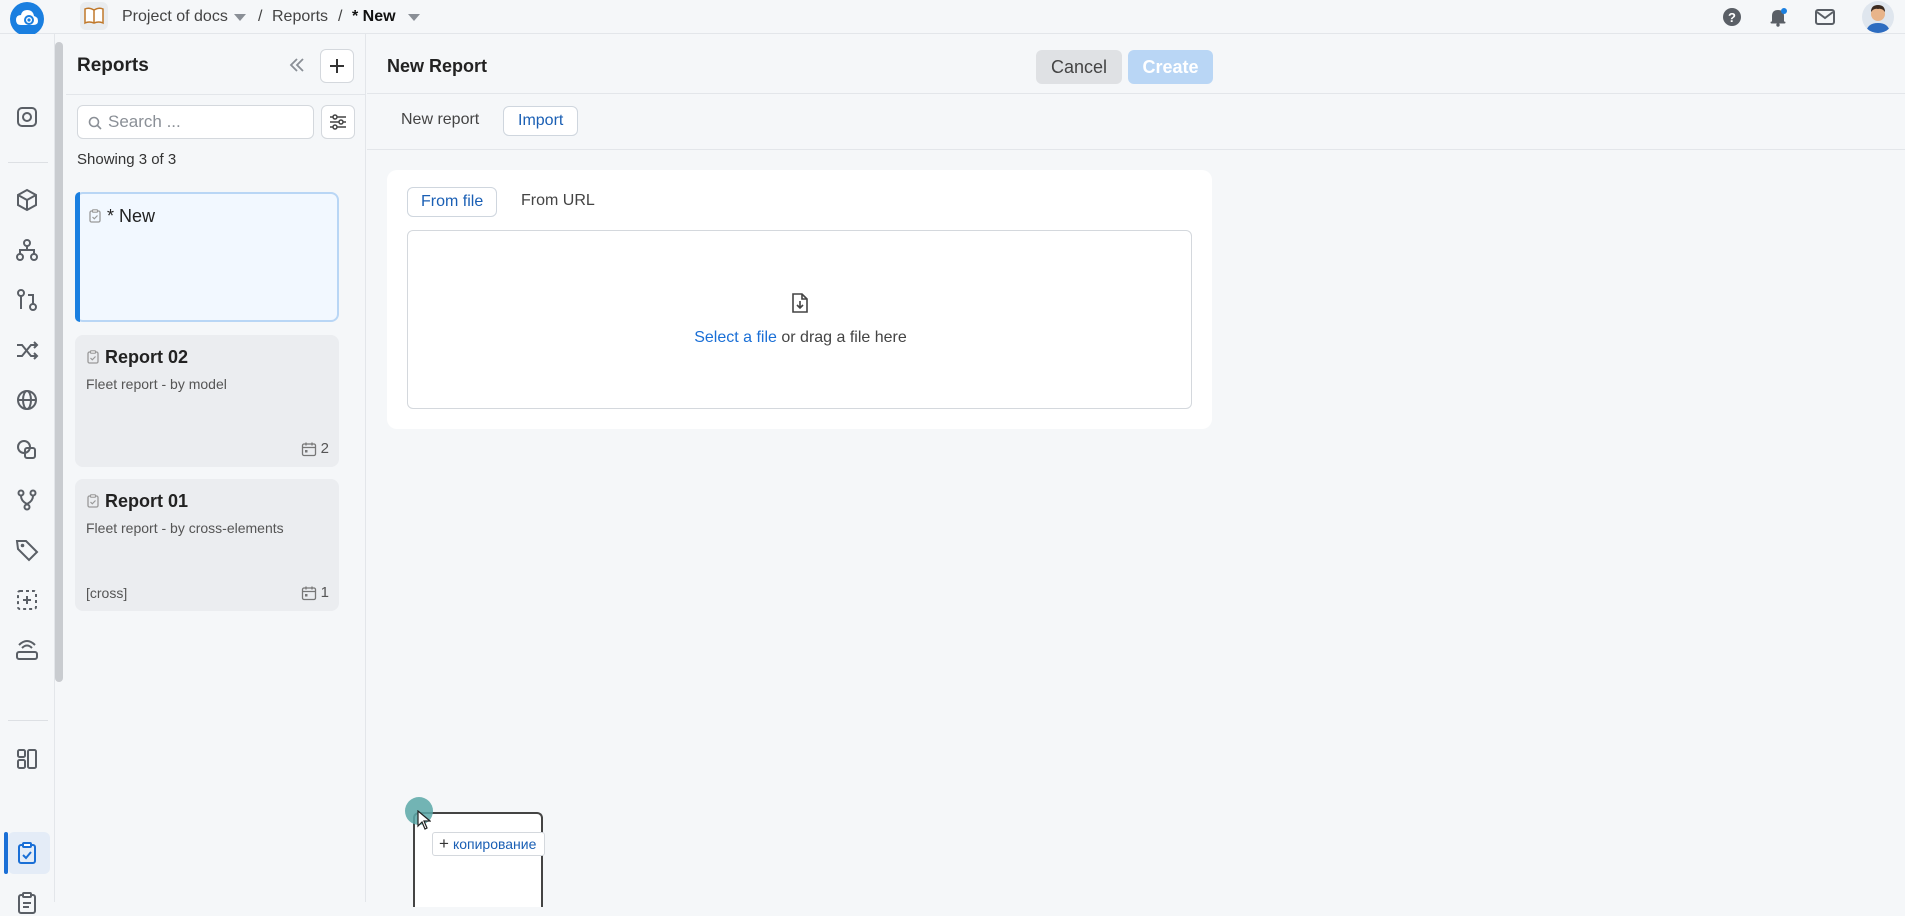 Image resolution: width=1905 pixels, height=916 pixels. Describe the element at coordinates (27, 400) in the screenshot. I see `globe-icon` at that location.